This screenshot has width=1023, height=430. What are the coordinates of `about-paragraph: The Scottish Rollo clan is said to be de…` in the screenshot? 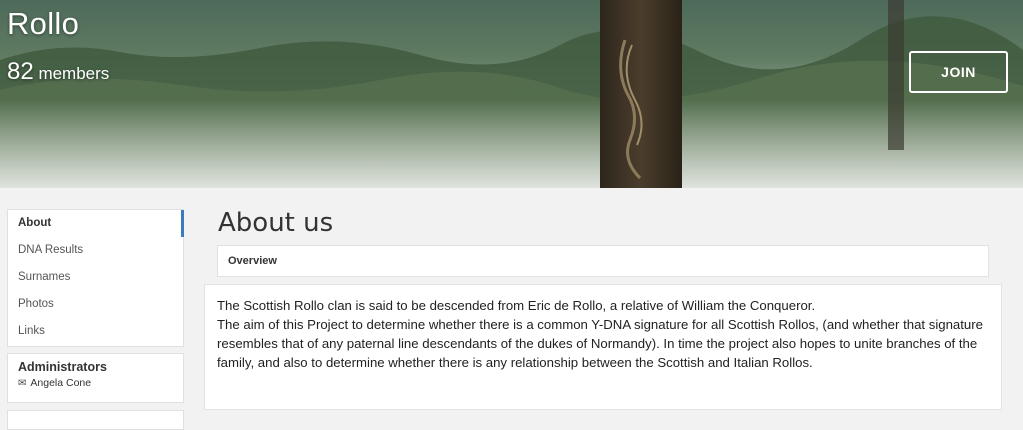 It's located at (516, 305).